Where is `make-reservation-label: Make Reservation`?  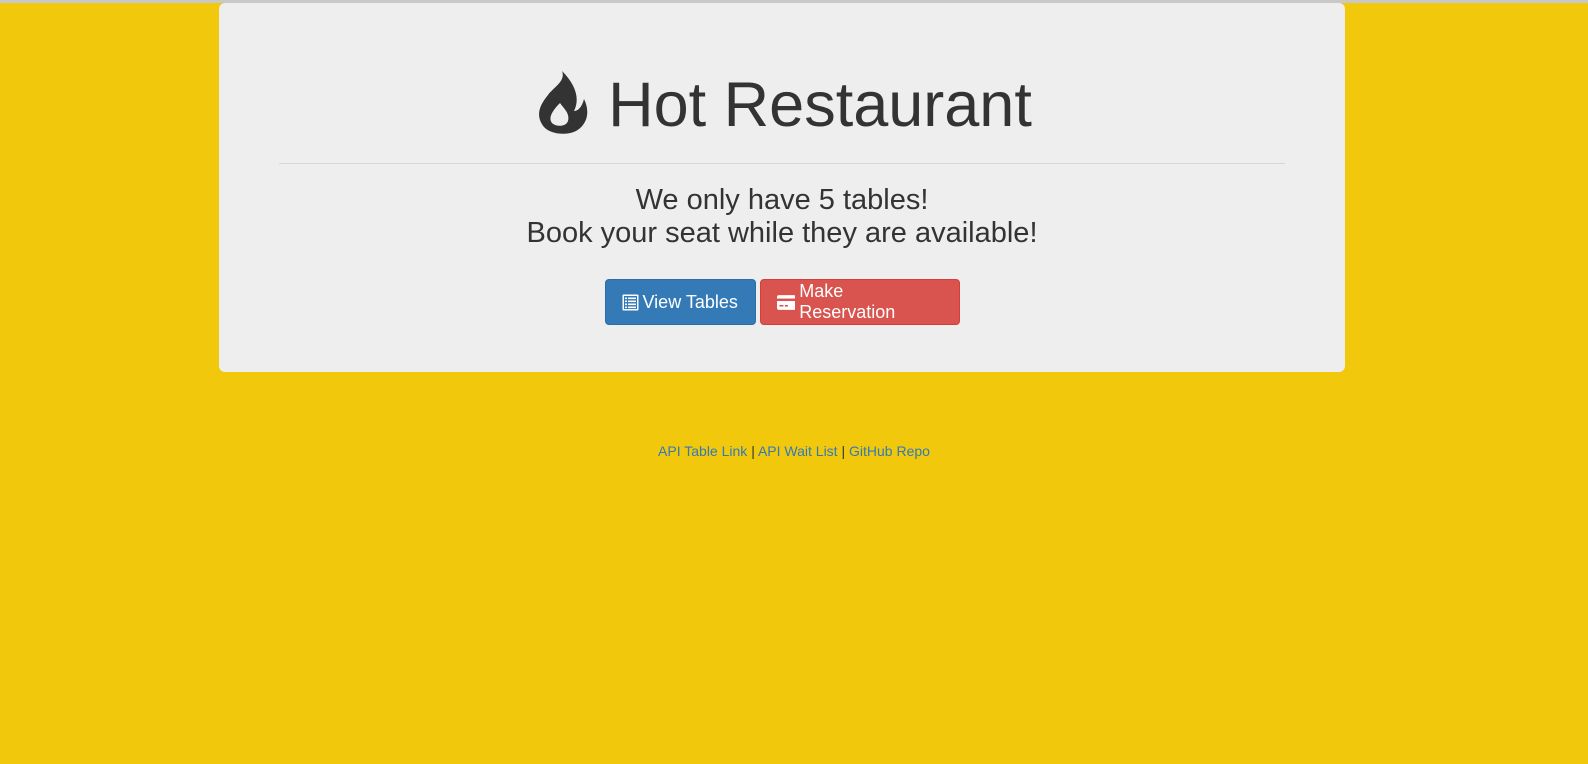 make-reservation-label: Make Reservation is located at coordinates (847, 301).